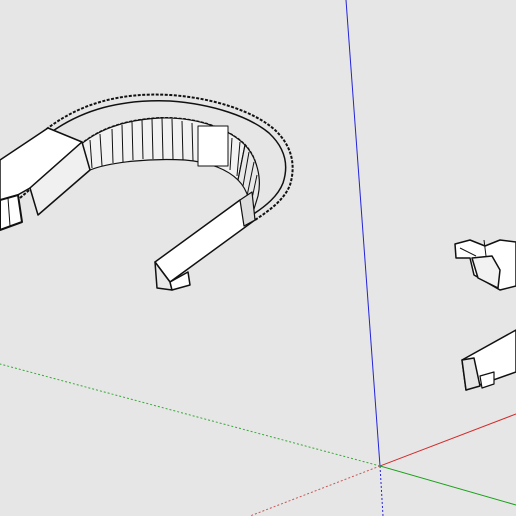  What do you see at coordinates (363, 233) in the screenshot?
I see `blue-axis` at bounding box center [363, 233].